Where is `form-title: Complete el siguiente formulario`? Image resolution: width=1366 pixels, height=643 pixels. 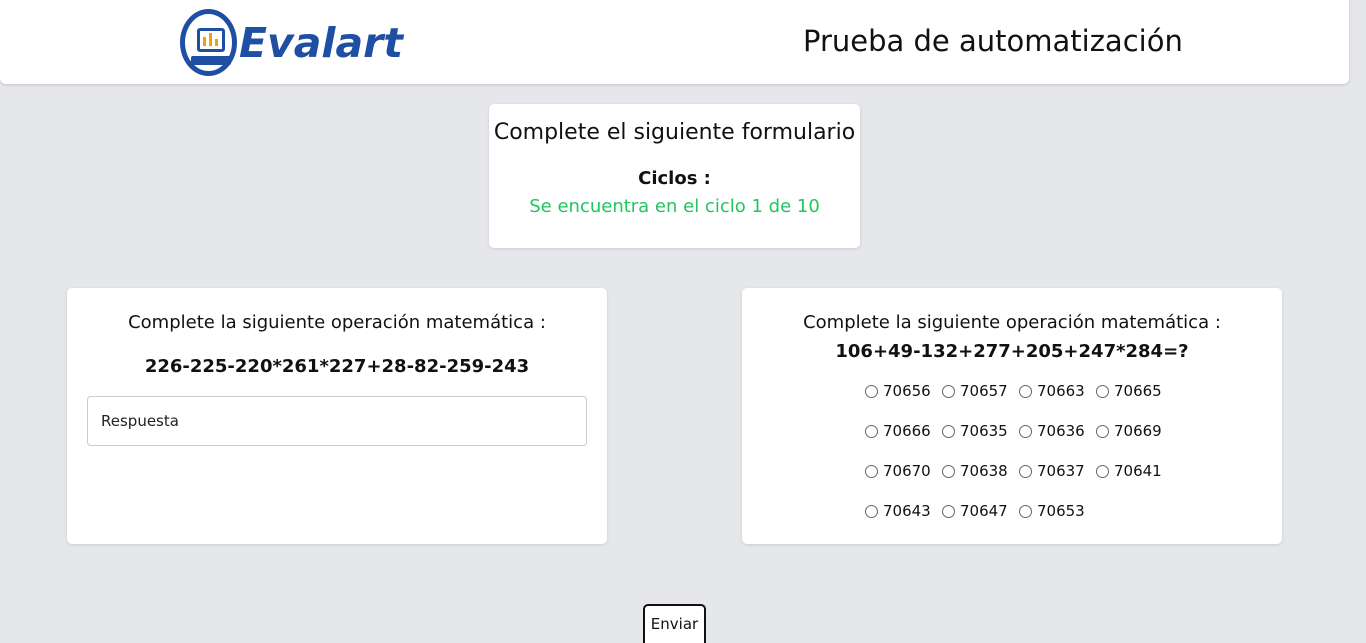 form-title: Complete el siguiente formulario is located at coordinates (674, 132).